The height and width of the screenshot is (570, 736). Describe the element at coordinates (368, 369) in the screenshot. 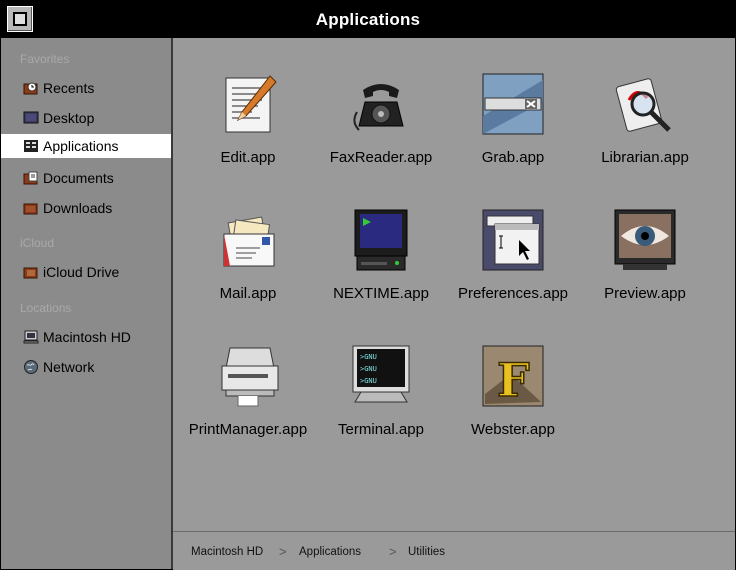

I see `terminal-line-2: >GNU` at that location.